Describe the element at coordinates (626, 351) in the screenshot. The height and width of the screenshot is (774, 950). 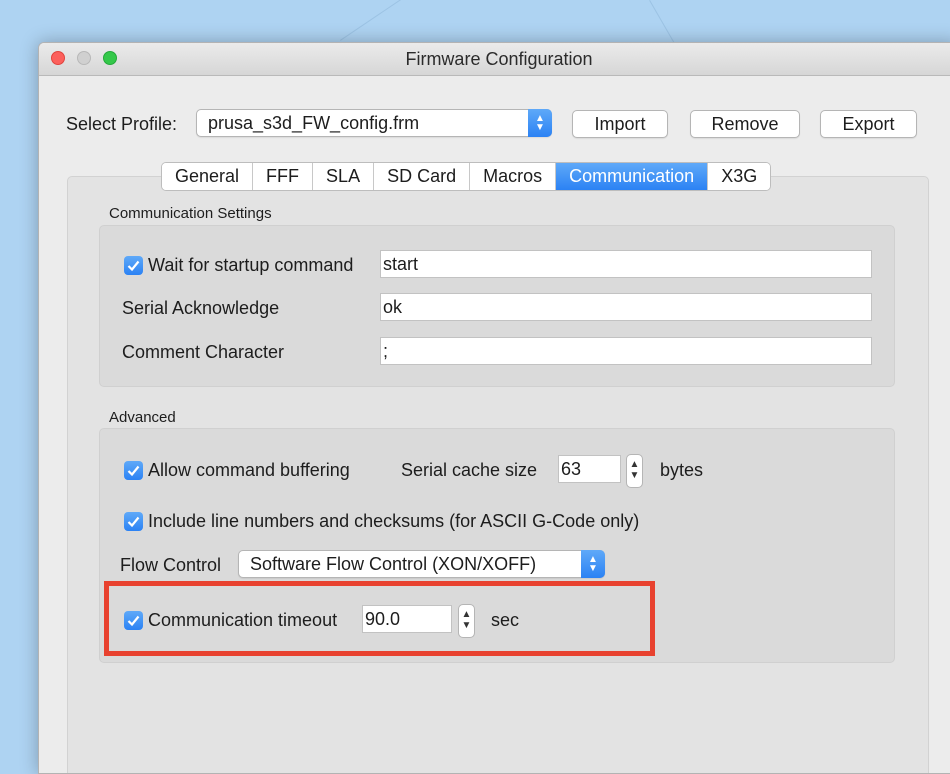
I see `comment-char-field: ;` at that location.